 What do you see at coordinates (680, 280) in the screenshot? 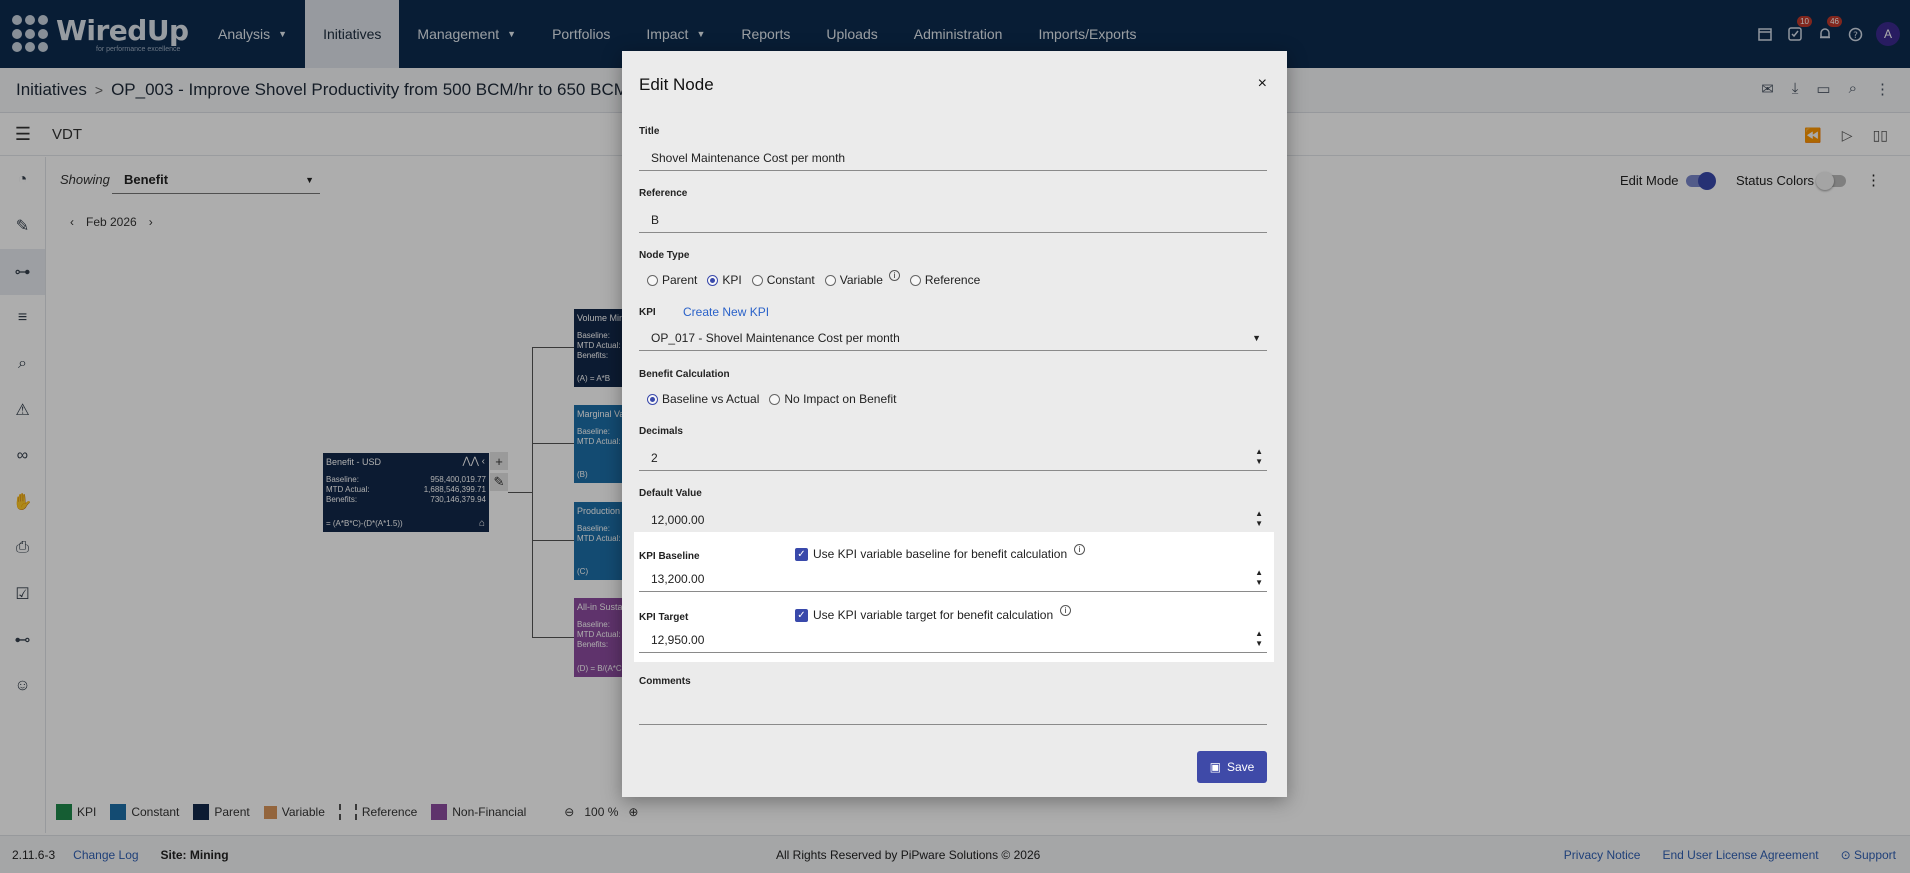
I see `radio-label: Parent` at bounding box center [680, 280].